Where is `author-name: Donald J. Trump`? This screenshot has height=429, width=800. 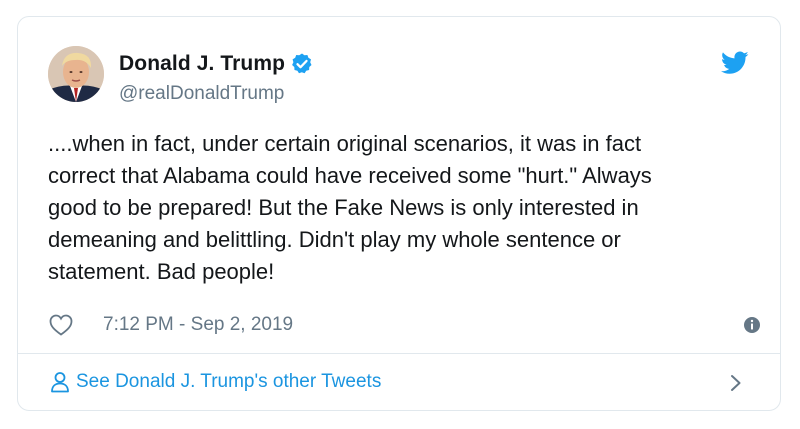 author-name: Donald J. Trump is located at coordinates (202, 64).